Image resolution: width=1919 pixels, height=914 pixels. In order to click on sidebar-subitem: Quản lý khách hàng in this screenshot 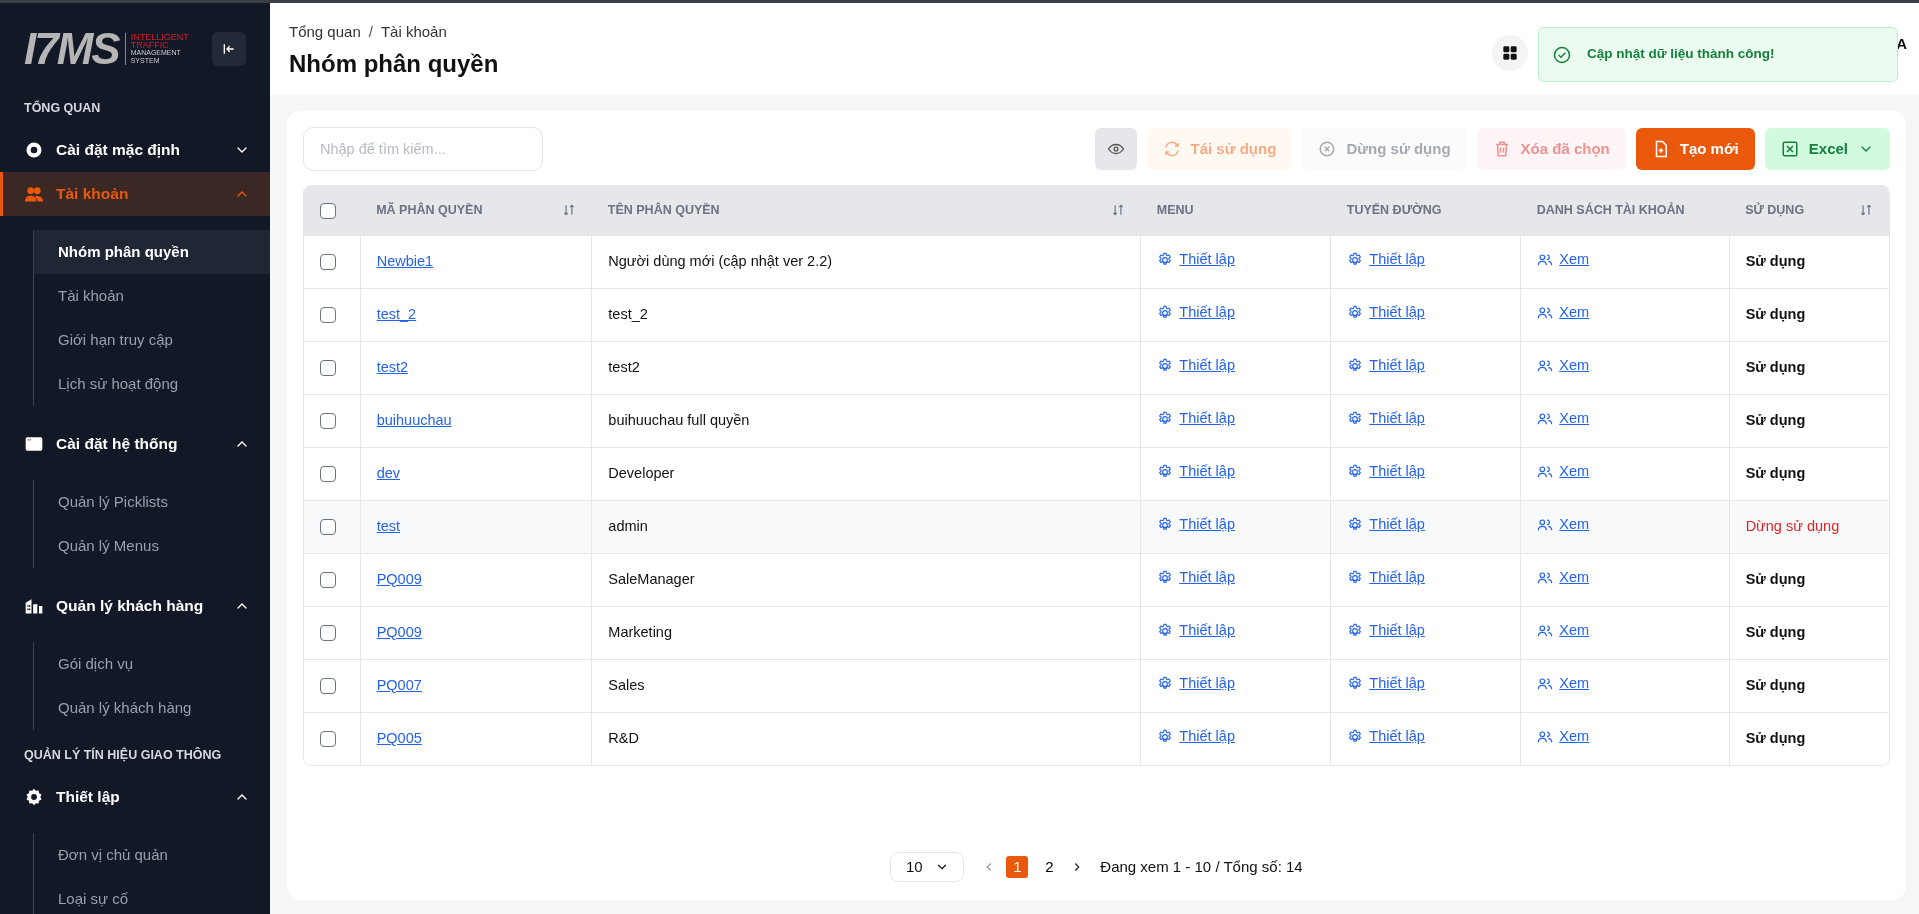, I will do `click(152, 707)`.